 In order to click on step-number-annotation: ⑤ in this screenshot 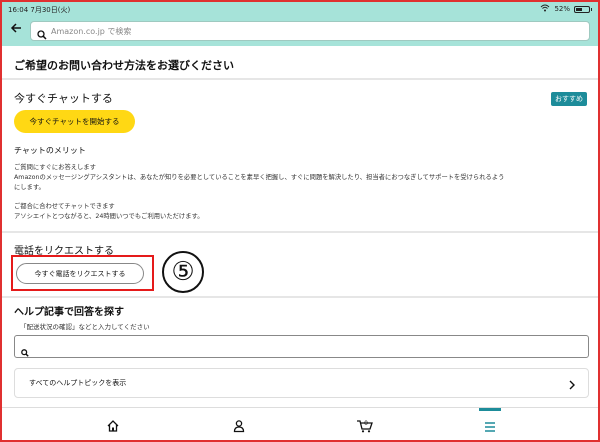, I will do `click(183, 272)`.